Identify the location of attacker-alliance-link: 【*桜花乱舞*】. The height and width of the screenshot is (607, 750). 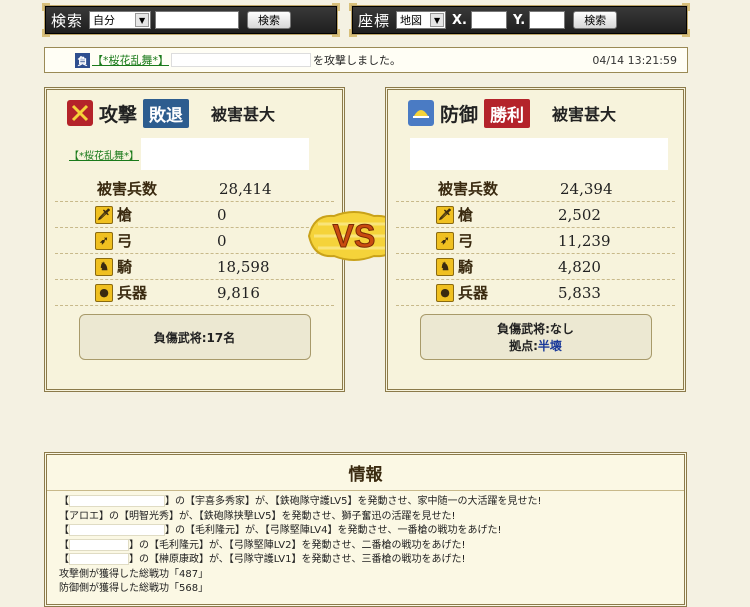
(104, 154).